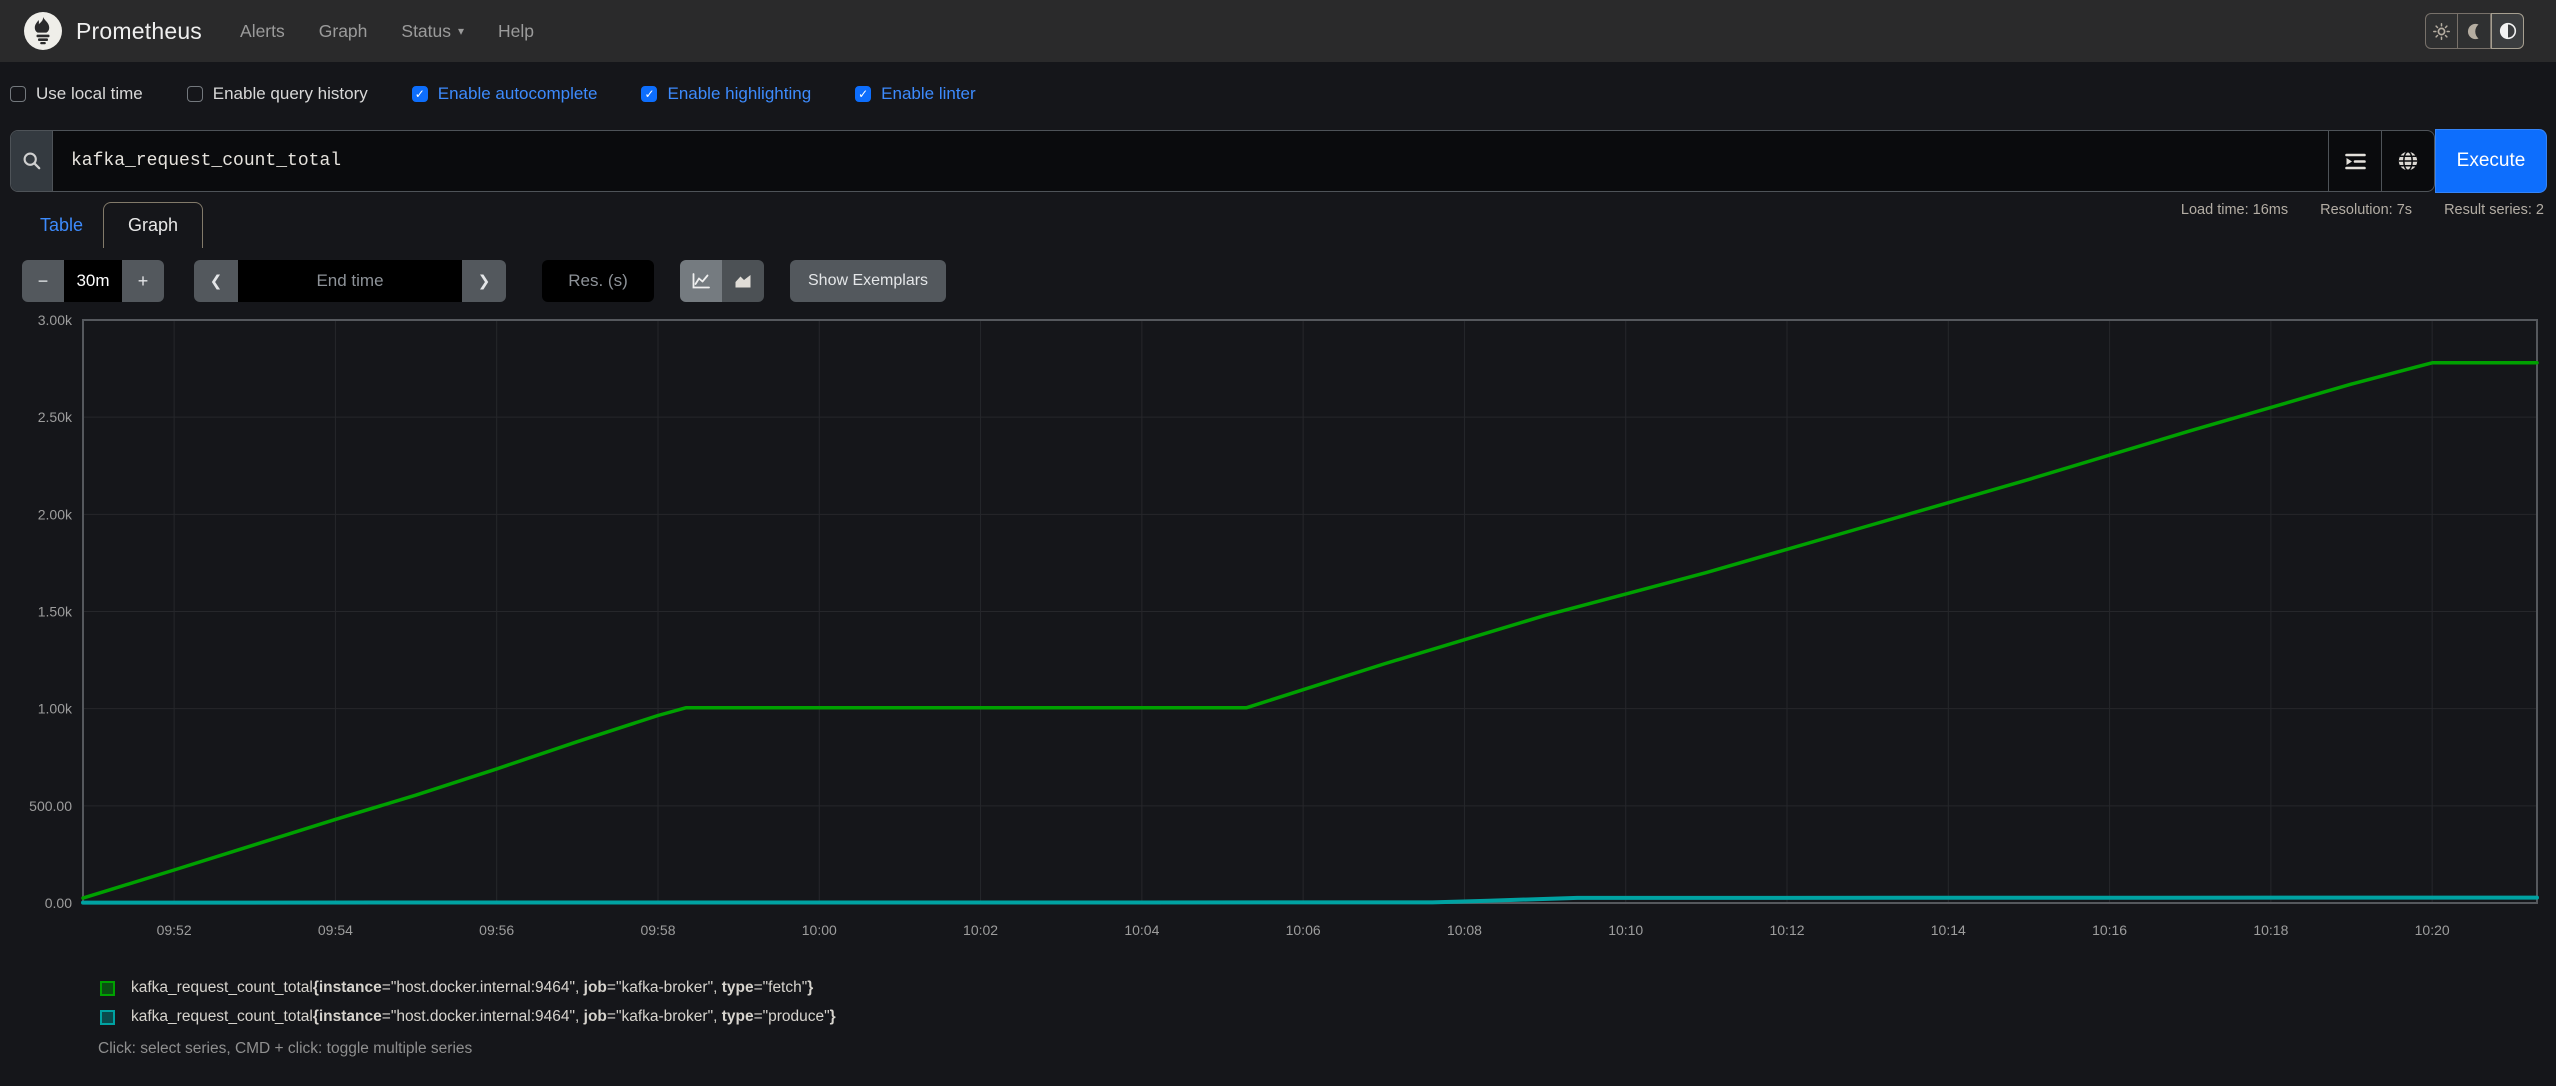  What do you see at coordinates (139, 30) in the screenshot?
I see `app-title: Prometheus` at bounding box center [139, 30].